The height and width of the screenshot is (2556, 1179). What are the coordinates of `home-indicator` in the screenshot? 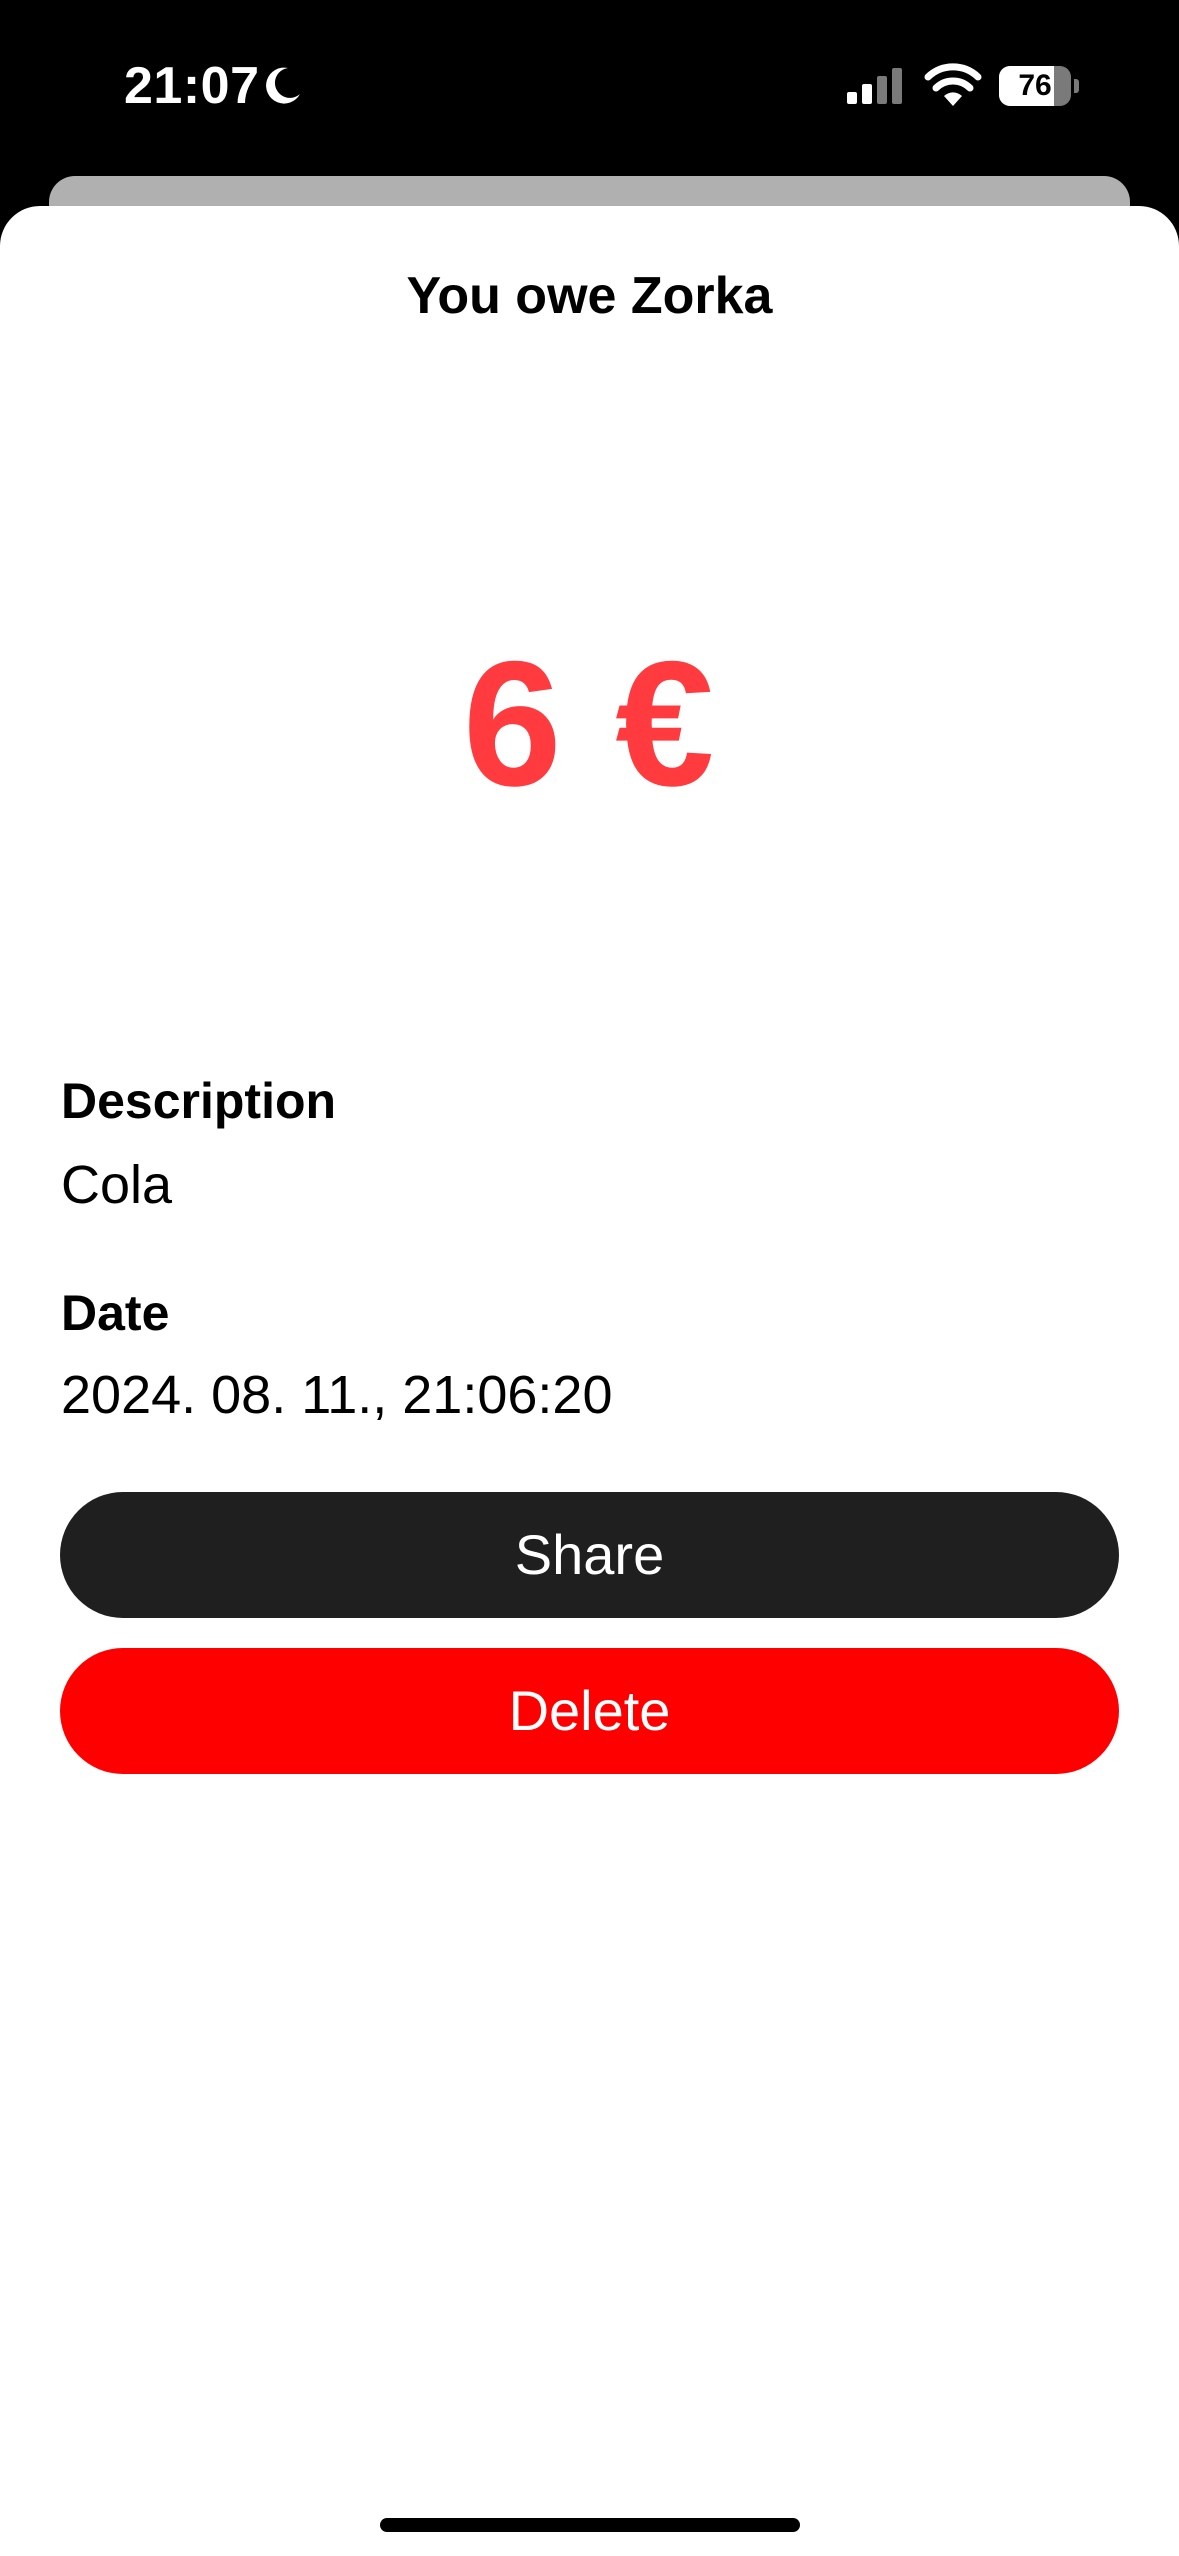 It's located at (590, 2525).